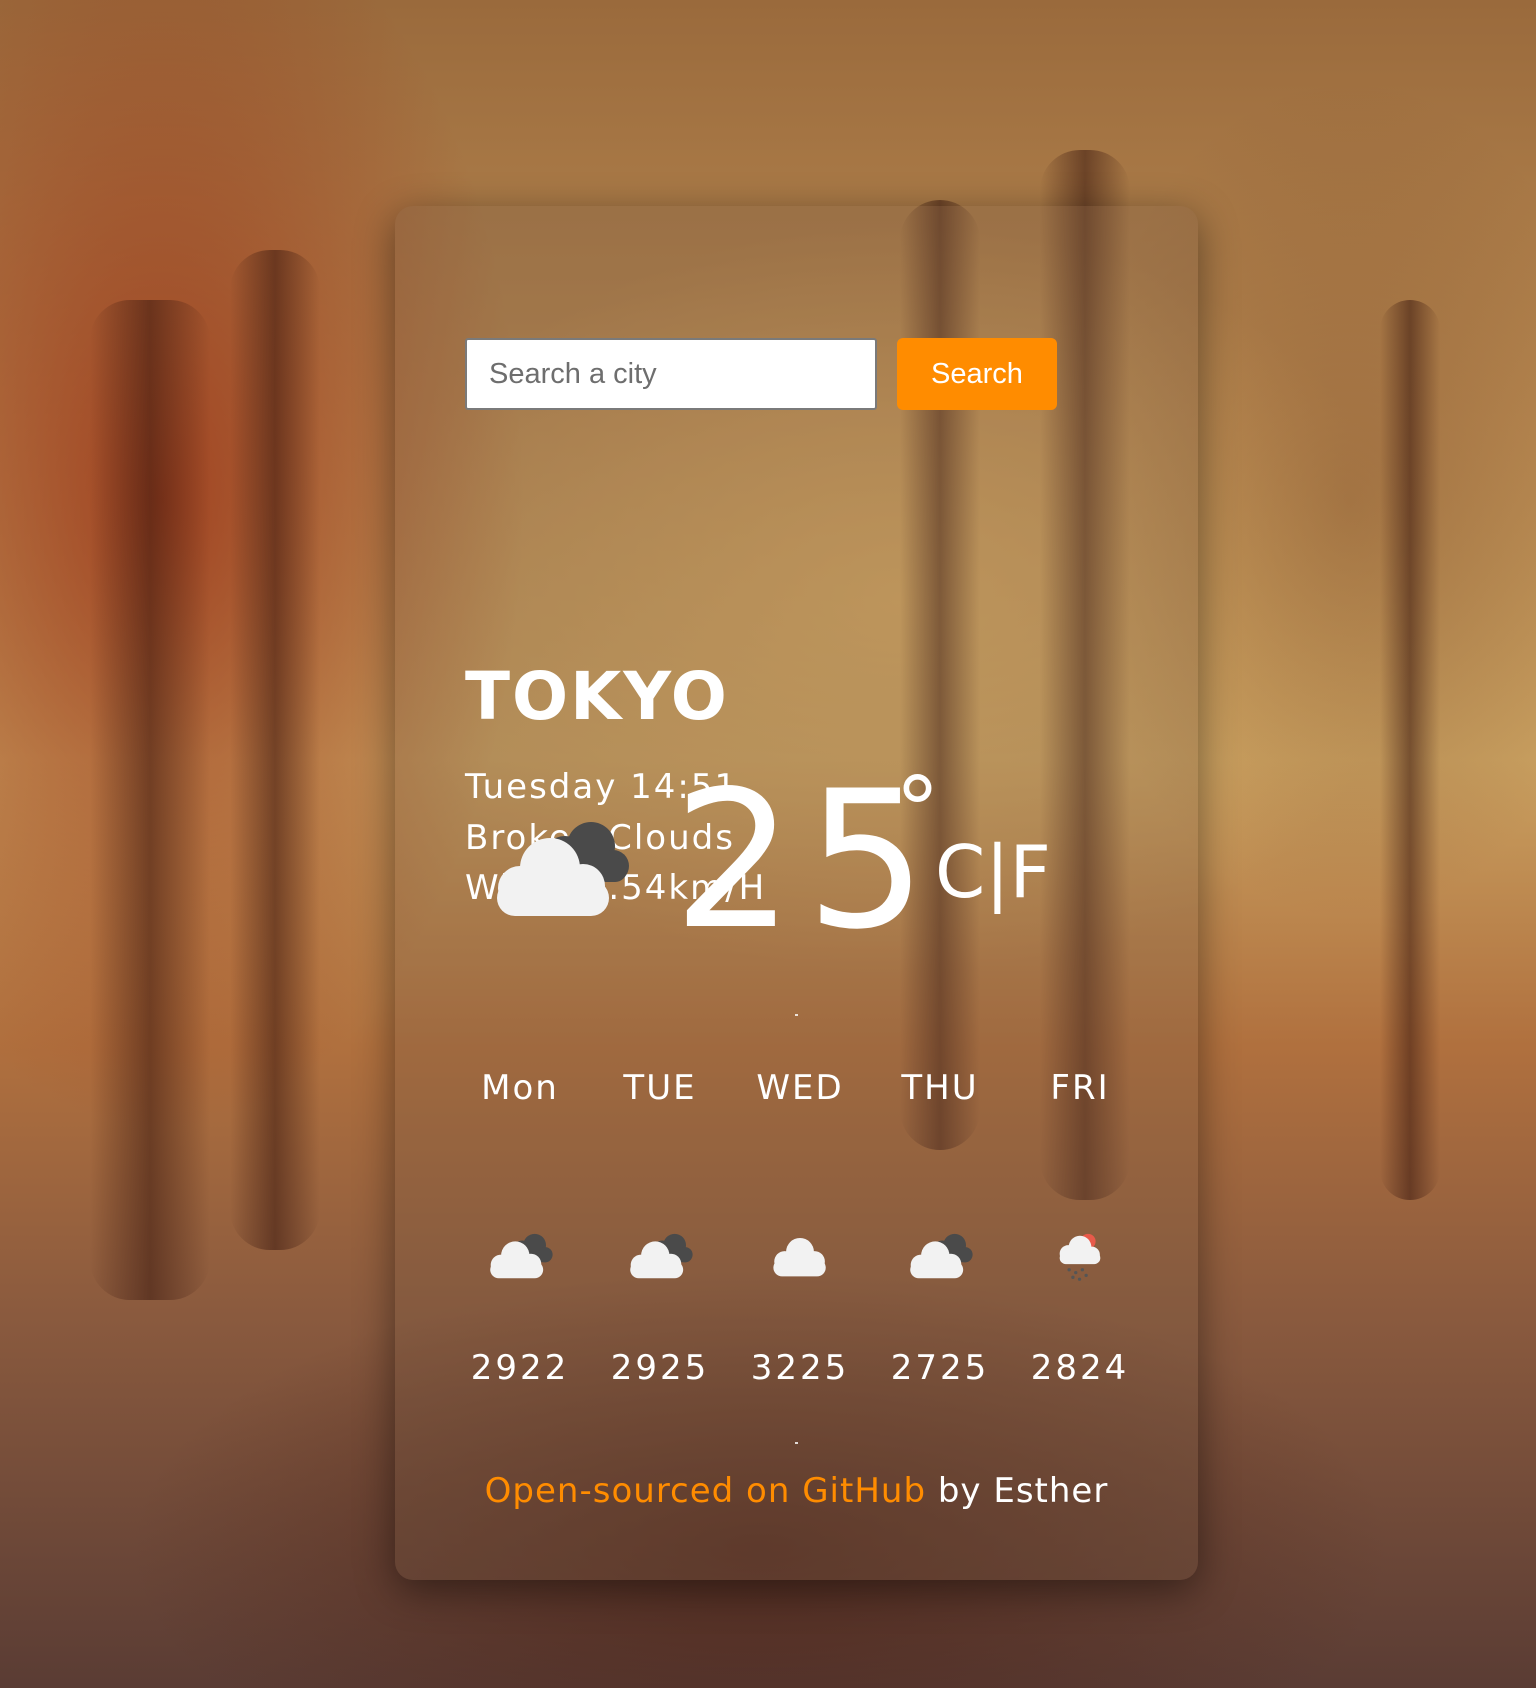 Image resolution: width=1536 pixels, height=1688 pixels. I want to click on forecast-day: WED 3225, so click(800, 1228).